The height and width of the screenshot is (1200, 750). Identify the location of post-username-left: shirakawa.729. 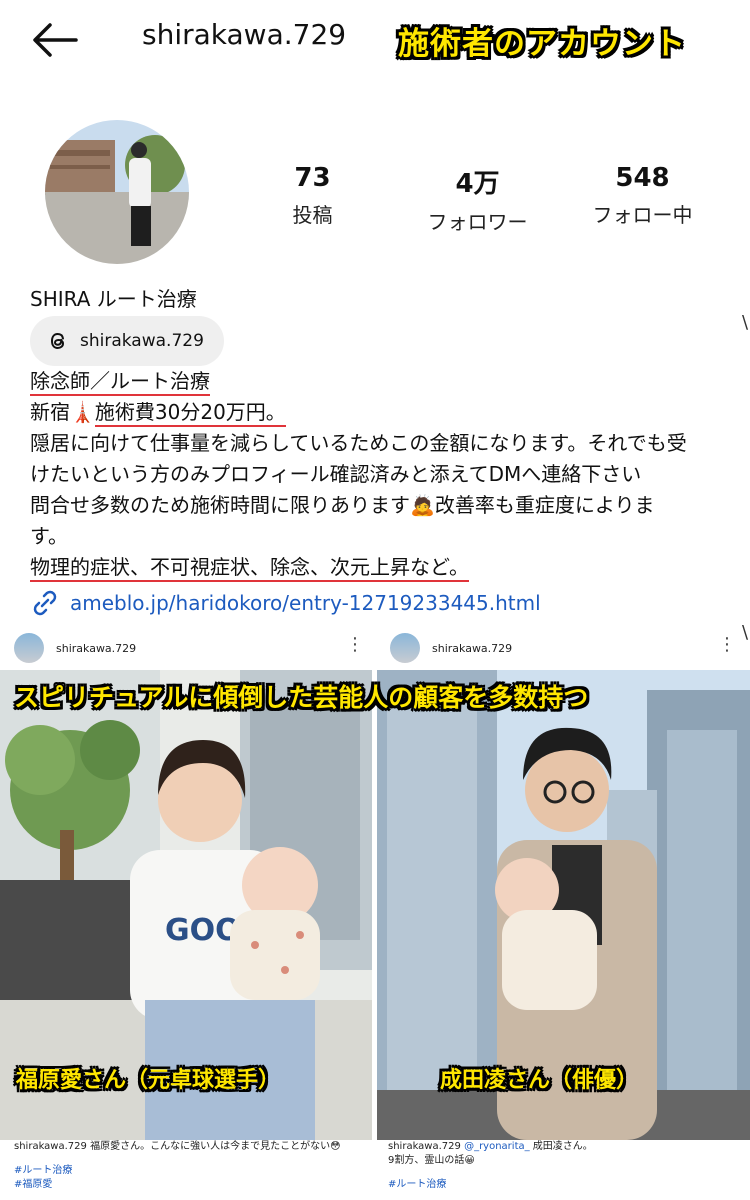
(96, 648).